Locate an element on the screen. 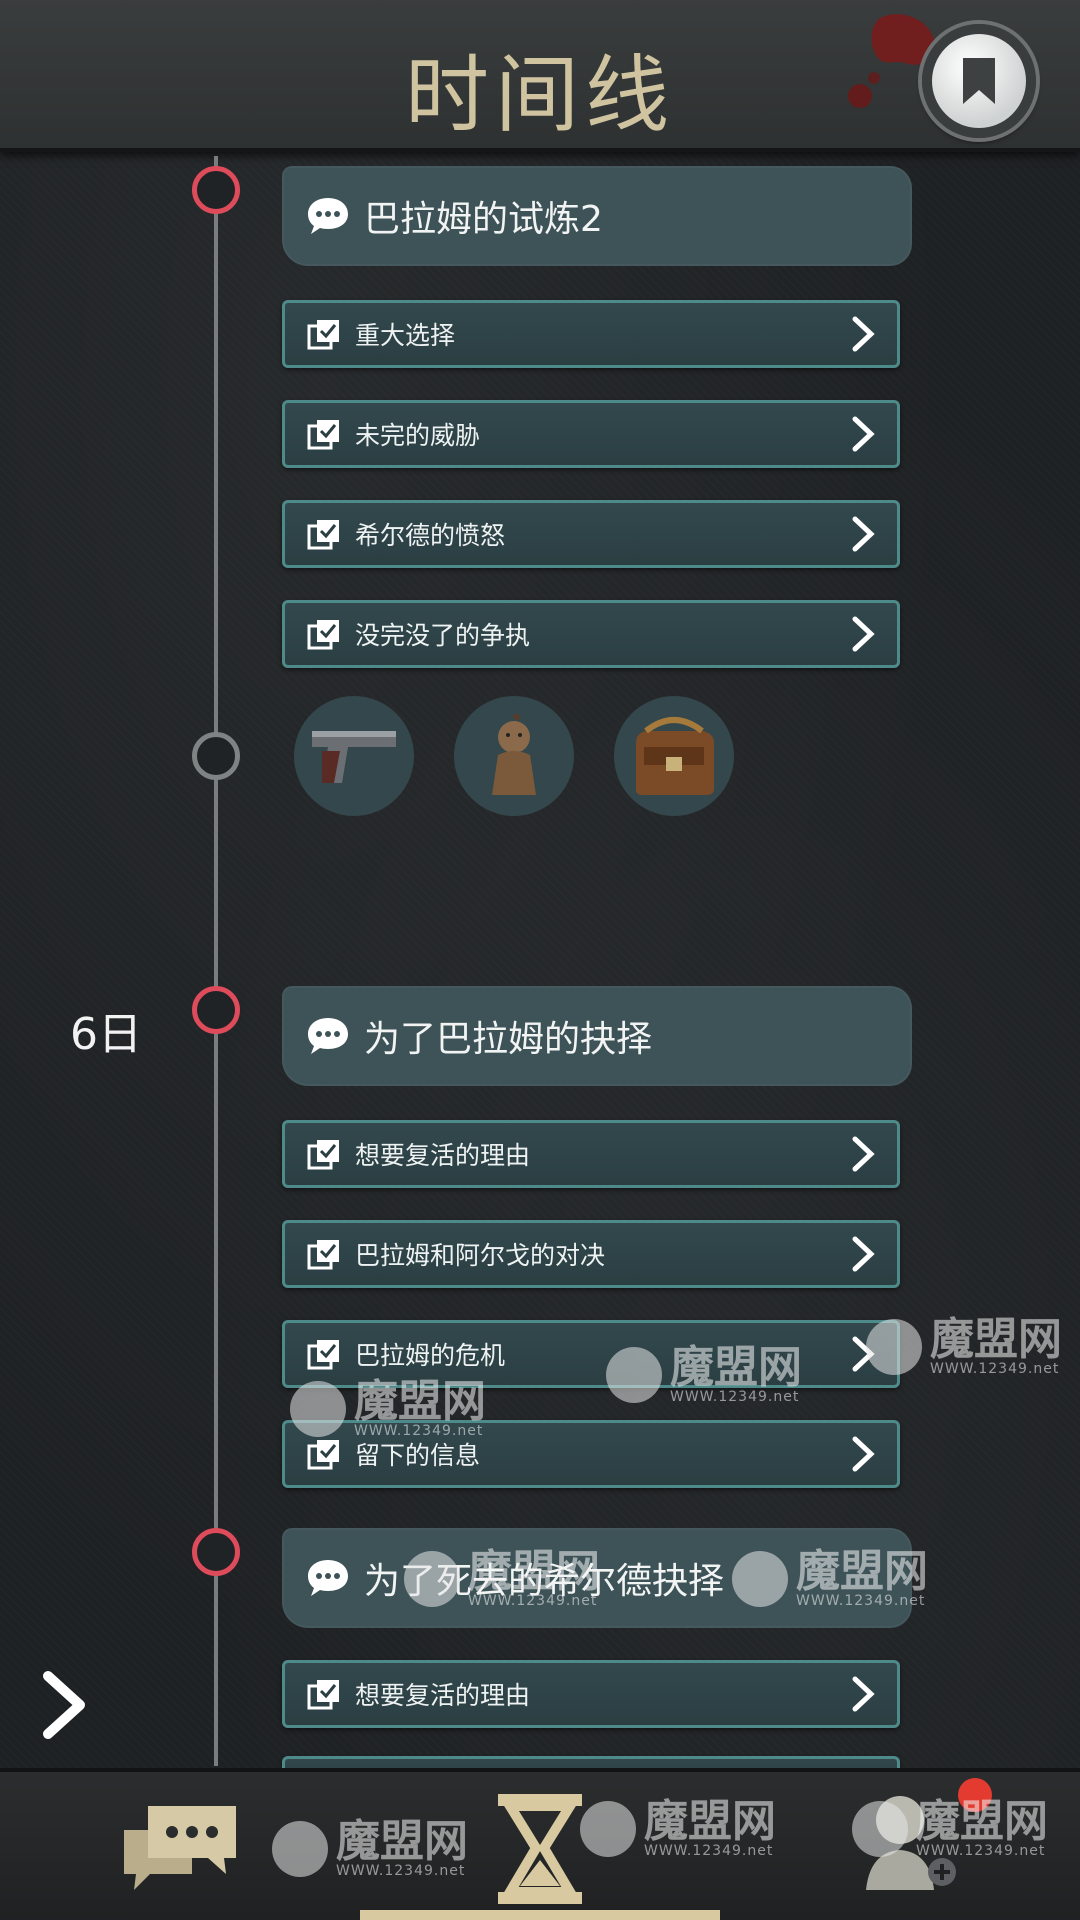  doll-icon is located at coordinates (514, 754).